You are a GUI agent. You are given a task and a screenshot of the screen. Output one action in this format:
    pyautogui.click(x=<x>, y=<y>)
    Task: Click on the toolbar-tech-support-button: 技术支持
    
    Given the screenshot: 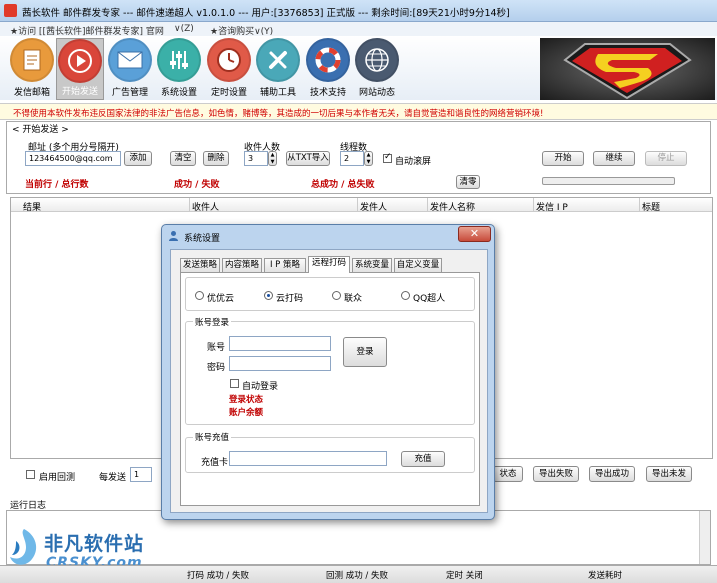 What is the action you would take?
    pyautogui.click(x=328, y=69)
    